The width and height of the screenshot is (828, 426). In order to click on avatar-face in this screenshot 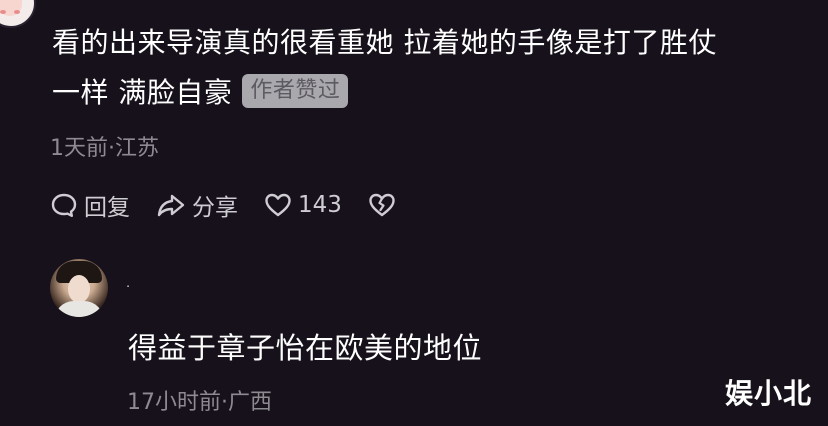, I will do `click(79, 289)`.